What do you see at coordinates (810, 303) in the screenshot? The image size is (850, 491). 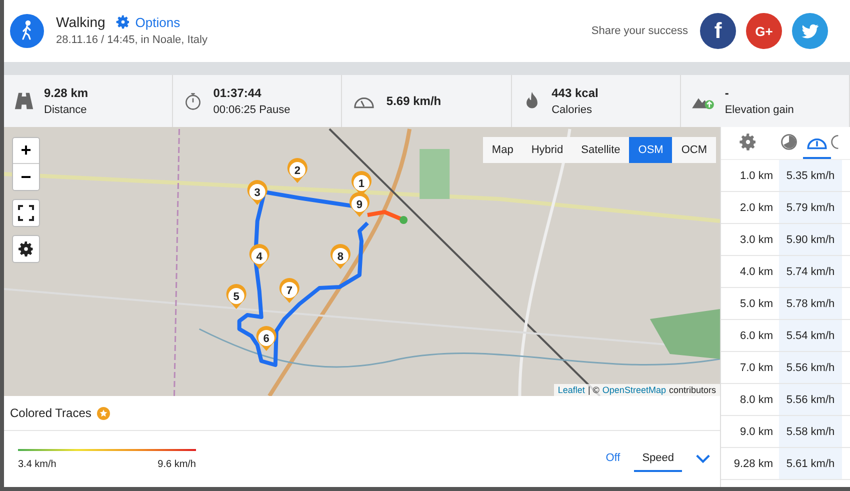 I see `split-speed-cell: 5.78 km/h` at bounding box center [810, 303].